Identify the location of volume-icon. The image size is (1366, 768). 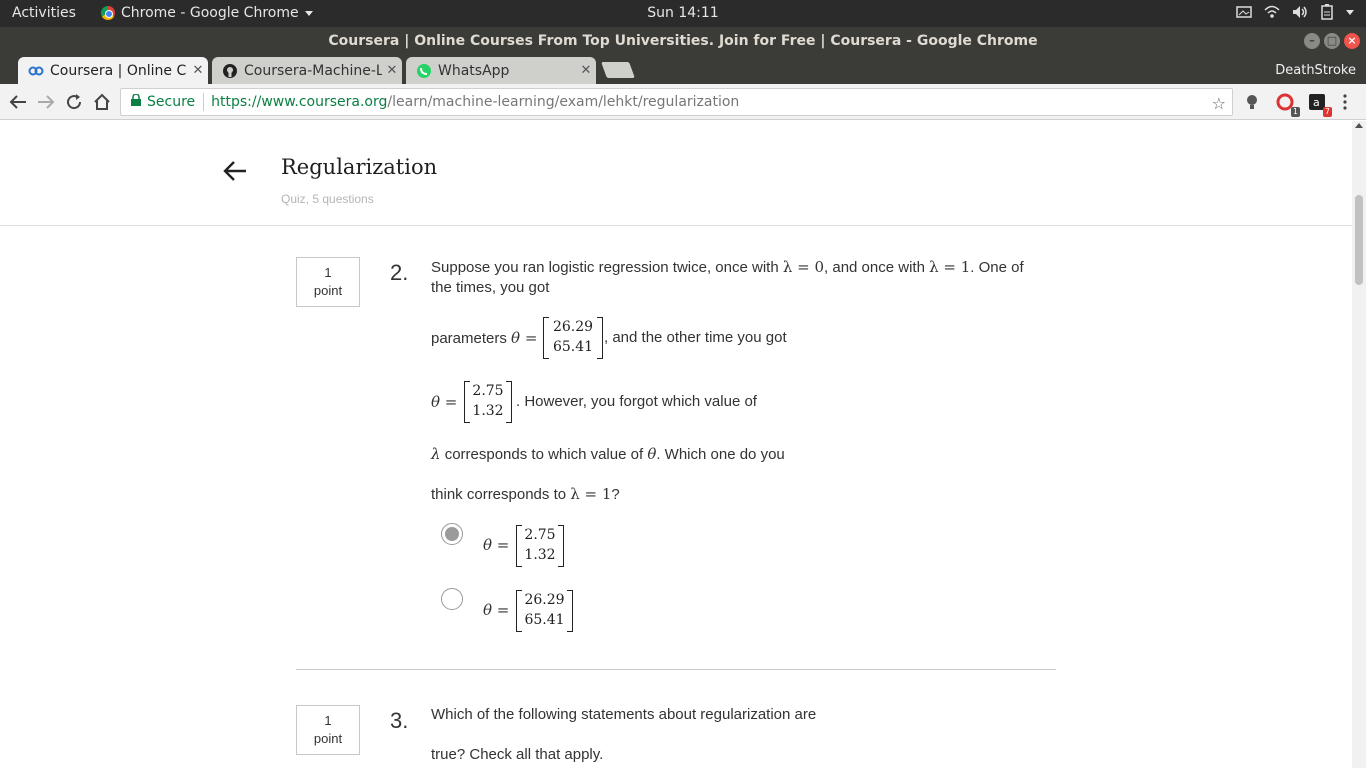
(1300, 12).